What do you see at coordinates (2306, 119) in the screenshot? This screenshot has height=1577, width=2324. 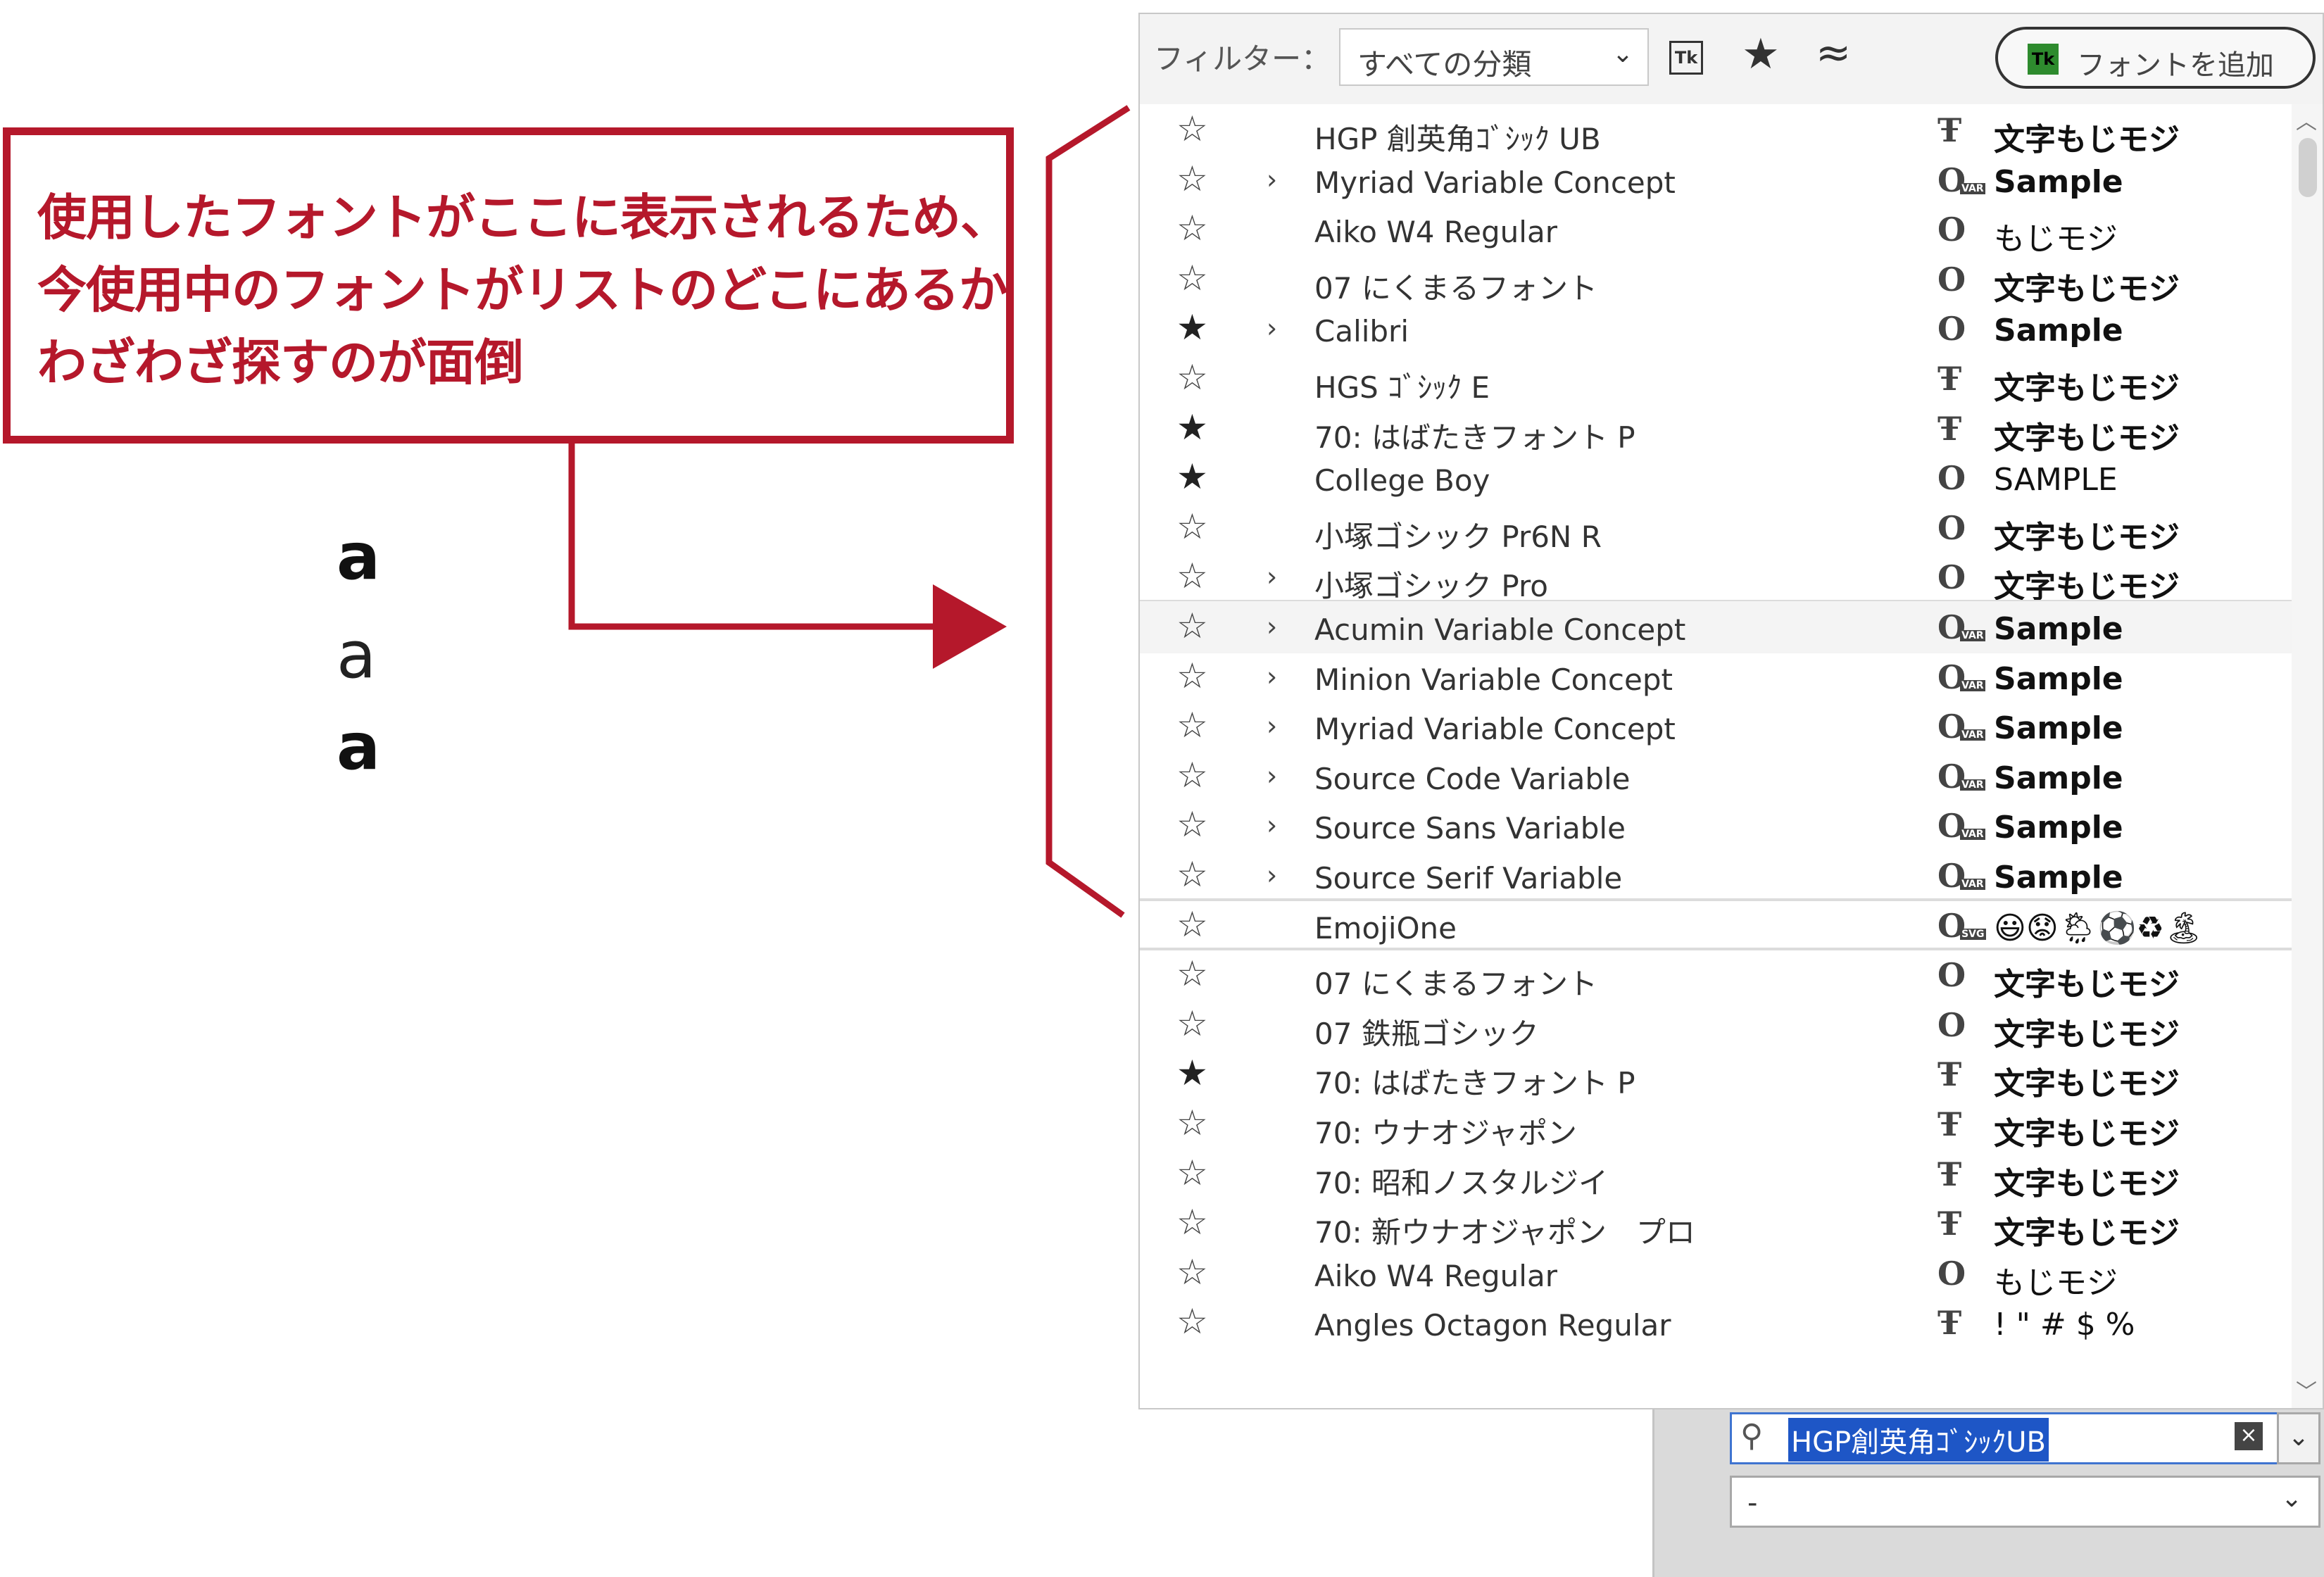 I see `scroll-up-icon: ︿` at bounding box center [2306, 119].